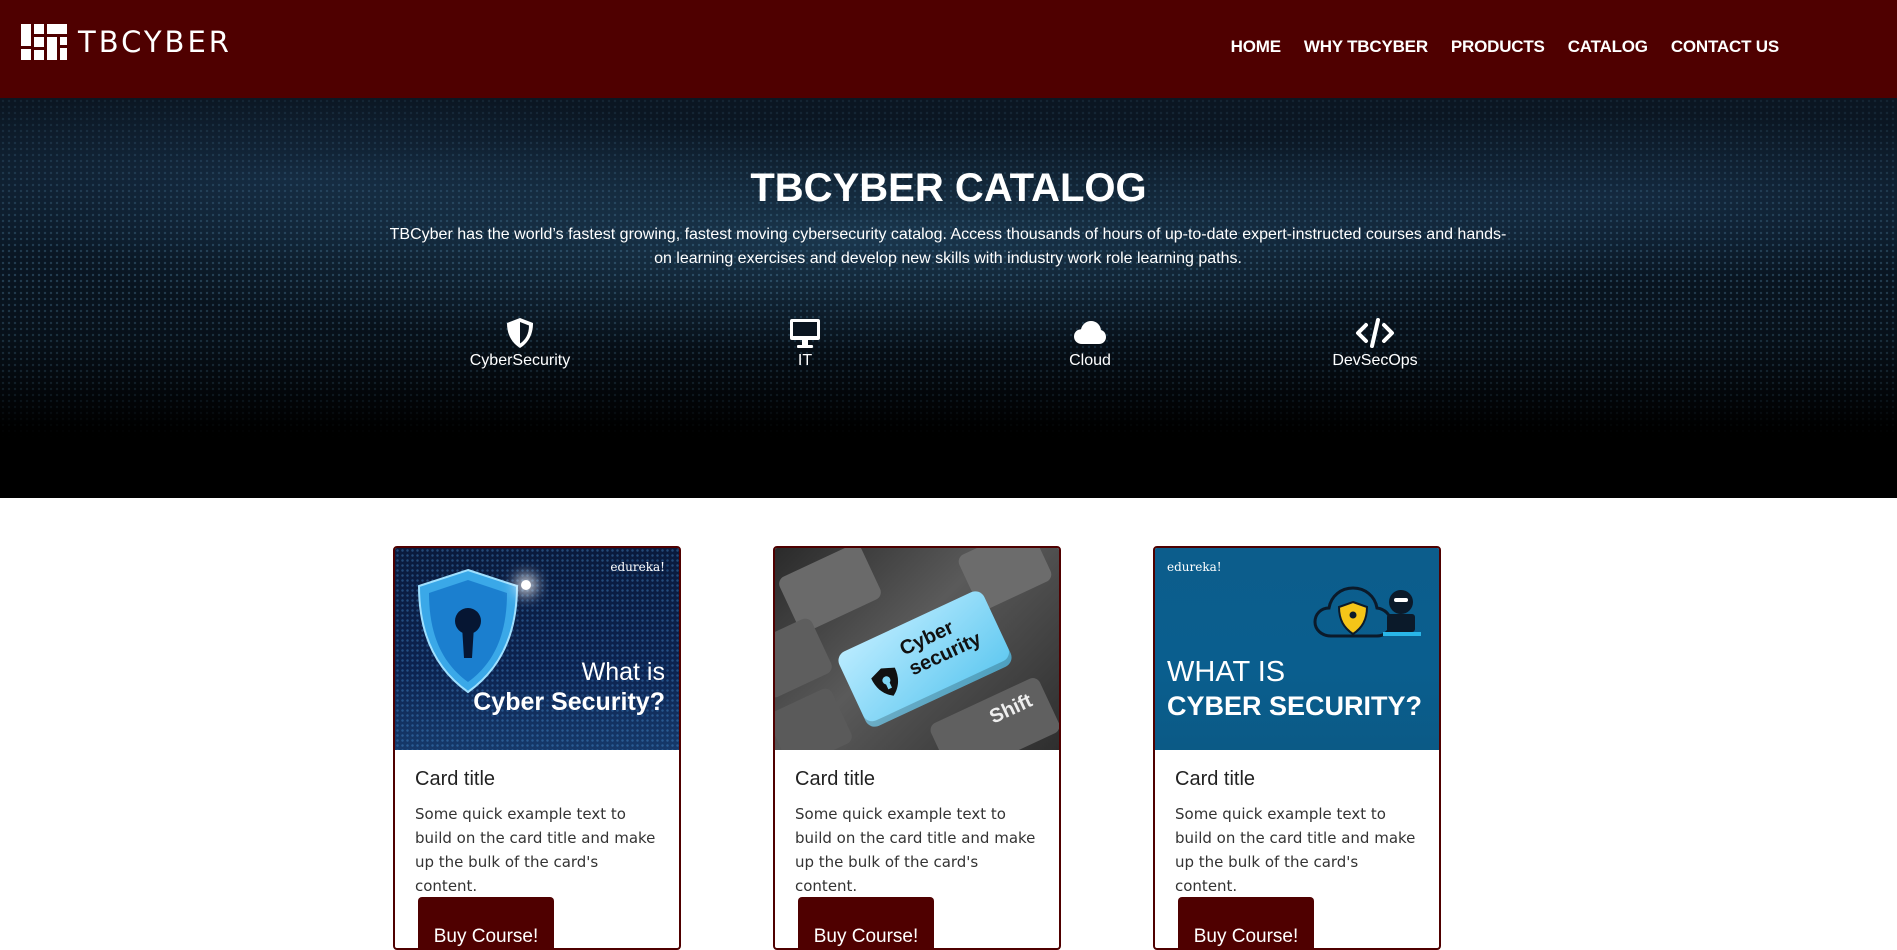  What do you see at coordinates (623, 672) in the screenshot?
I see `image-caption-line1: What is` at bounding box center [623, 672].